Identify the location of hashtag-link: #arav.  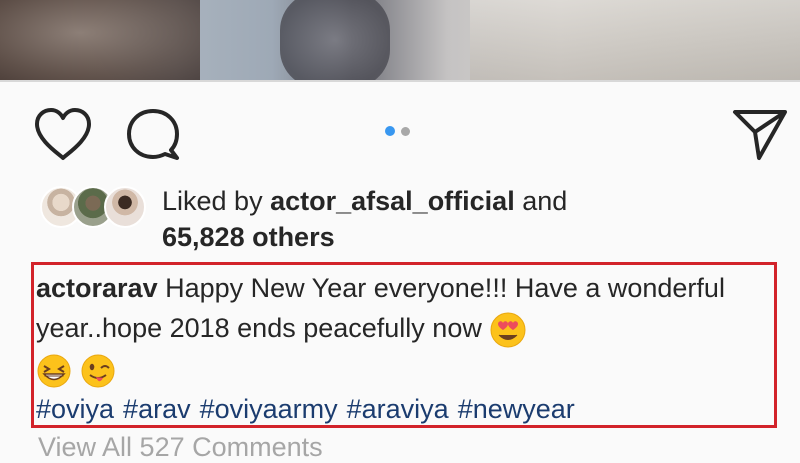
(157, 409).